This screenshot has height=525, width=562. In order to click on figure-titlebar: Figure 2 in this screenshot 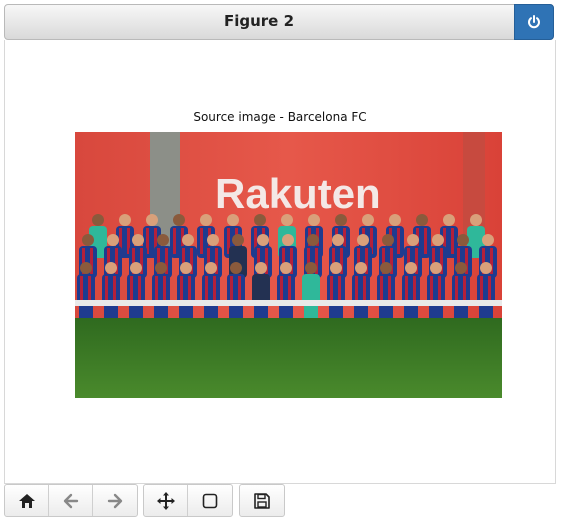, I will do `click(279, 22)`.